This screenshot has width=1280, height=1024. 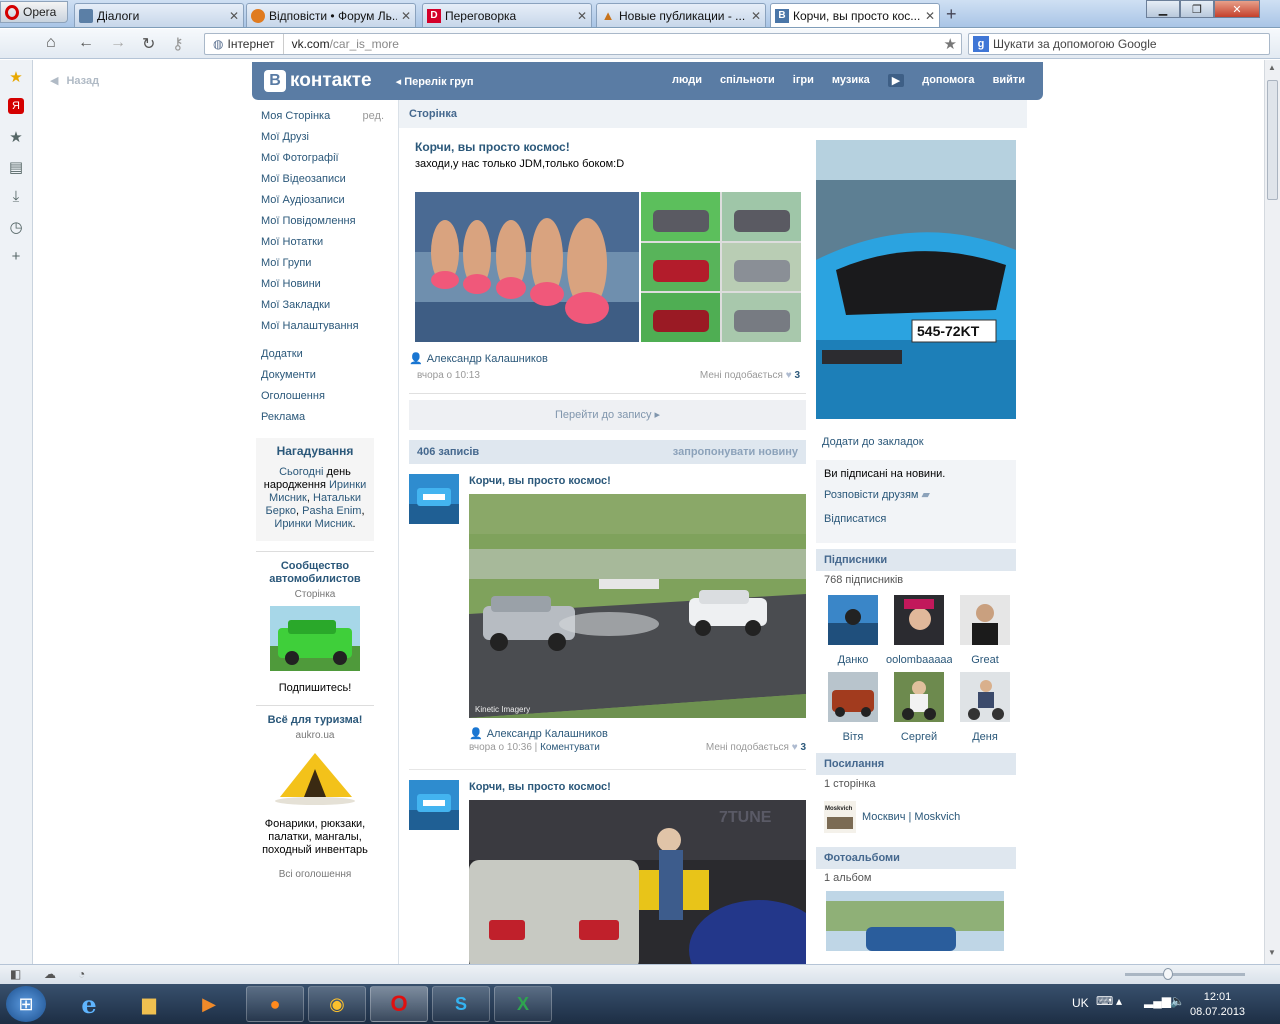 I want to click on reminder-today-link: Сьогодні, so click(x=301, y=472).